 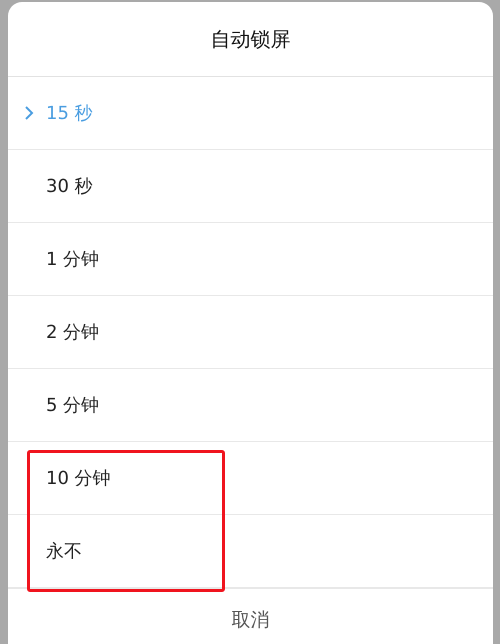 What do you see at coordinates (73, 332) in the screenshot?
I see `option-label: 2 分钟` at bounding box center [73, 332].